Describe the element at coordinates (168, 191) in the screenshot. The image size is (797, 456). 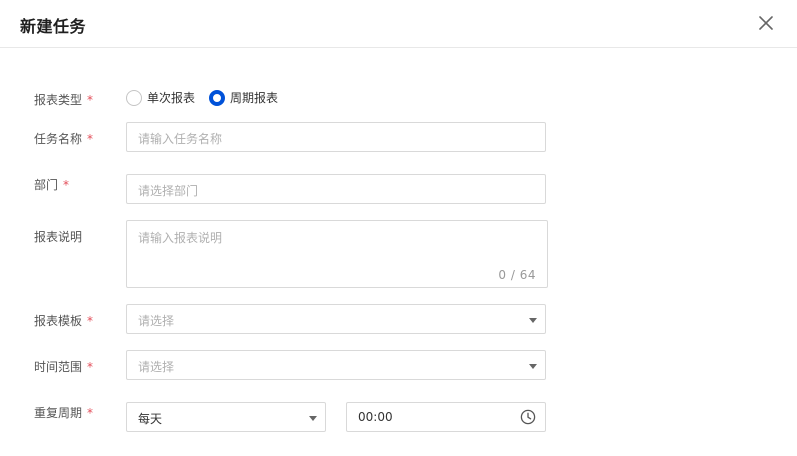
I see `department-placeholder: 请选择部门` at that location.